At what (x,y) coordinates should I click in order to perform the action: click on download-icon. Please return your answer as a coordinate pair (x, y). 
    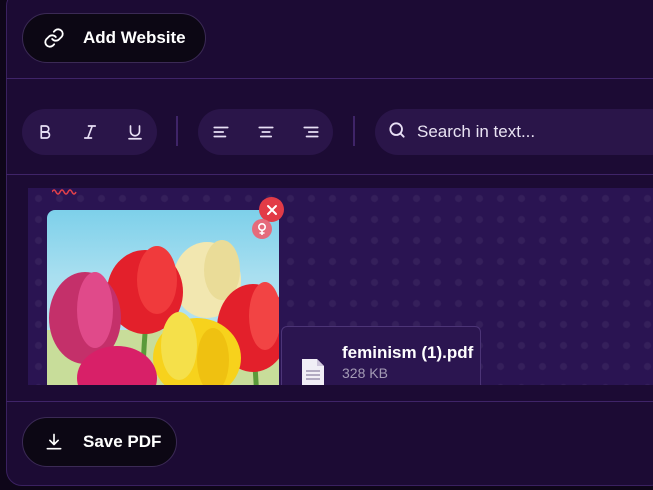
    Looking at the image, I should click on (54, 442).